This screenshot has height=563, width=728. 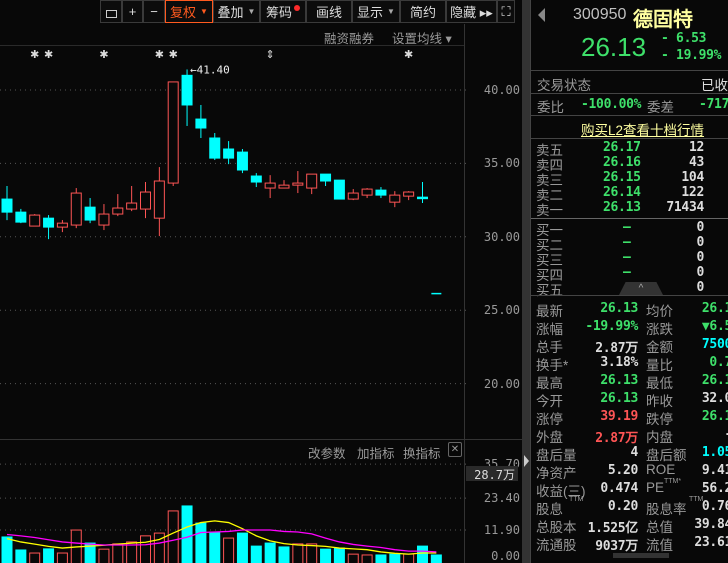 What do you see at coordinates (376, 452) in the screenshot?
I see `add-indicator-button: 加指标` at bounding box center [376, 452].